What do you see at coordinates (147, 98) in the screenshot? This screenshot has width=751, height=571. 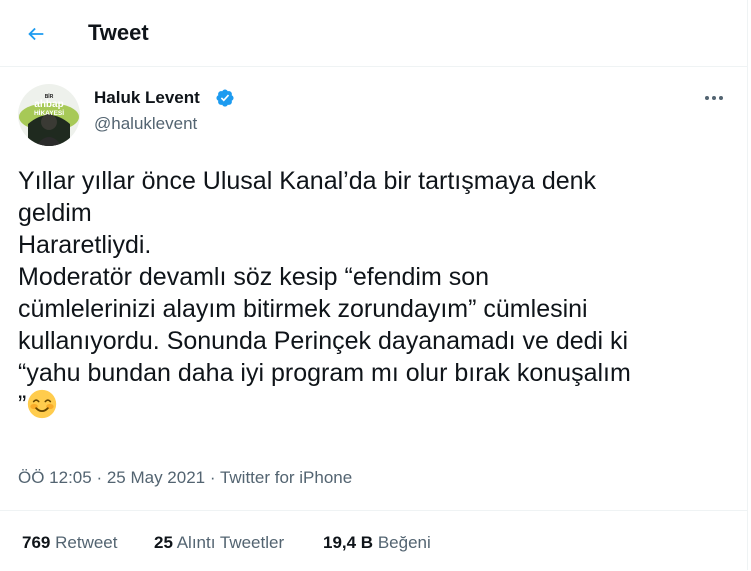 I see `author-name: Haluk Levent` at bounding box center [147, 98].